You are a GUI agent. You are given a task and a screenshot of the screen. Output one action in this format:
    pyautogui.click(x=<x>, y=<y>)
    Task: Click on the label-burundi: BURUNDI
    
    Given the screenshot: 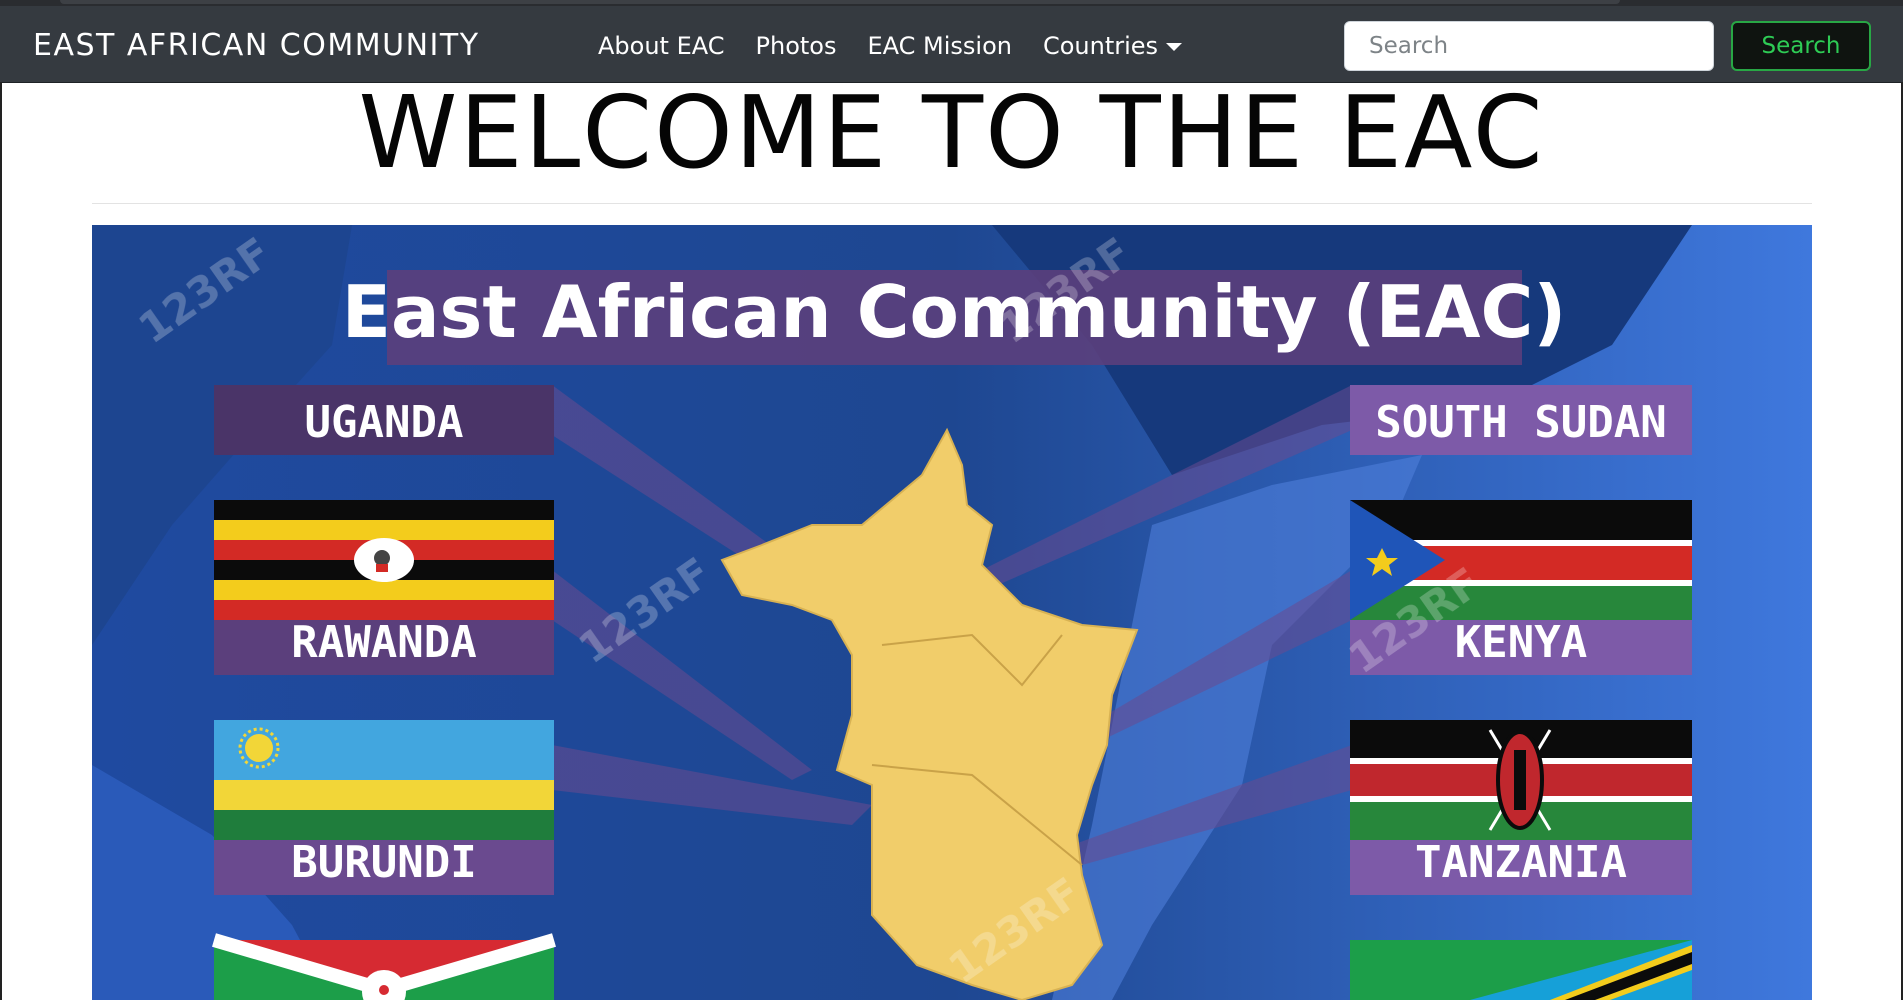 What is the action you would take?
    pyautogui.click(x=383, y=862)
    